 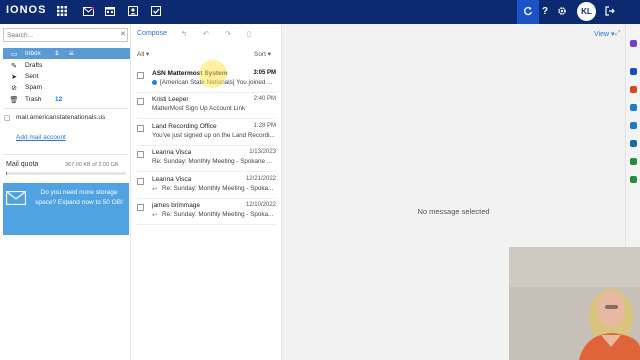 I want to click on folder-label: Sent, so click(x=32, y=76).